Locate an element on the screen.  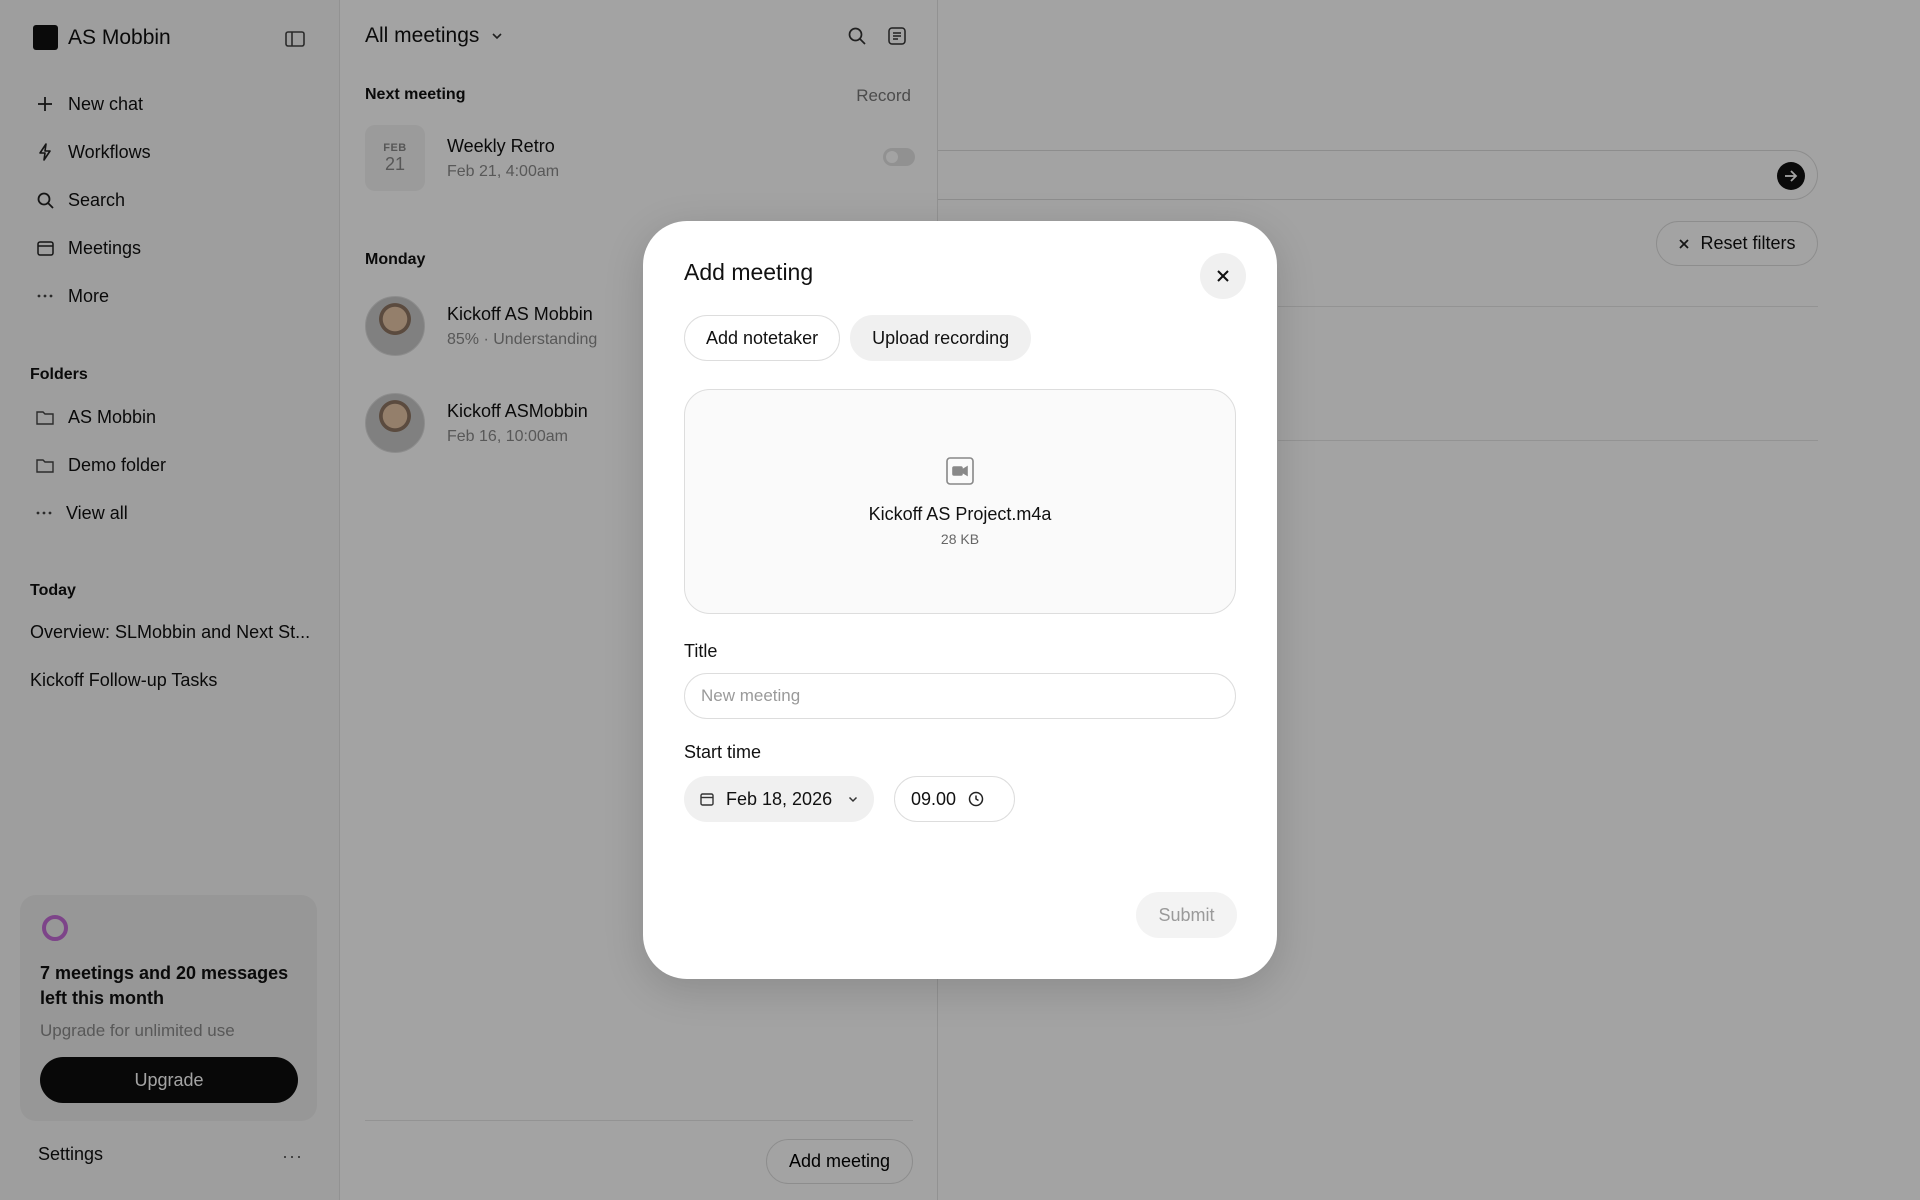
file-drop-zone: Kickoff AS Project.m4a 28 KB is located at coordinates (960, 501).